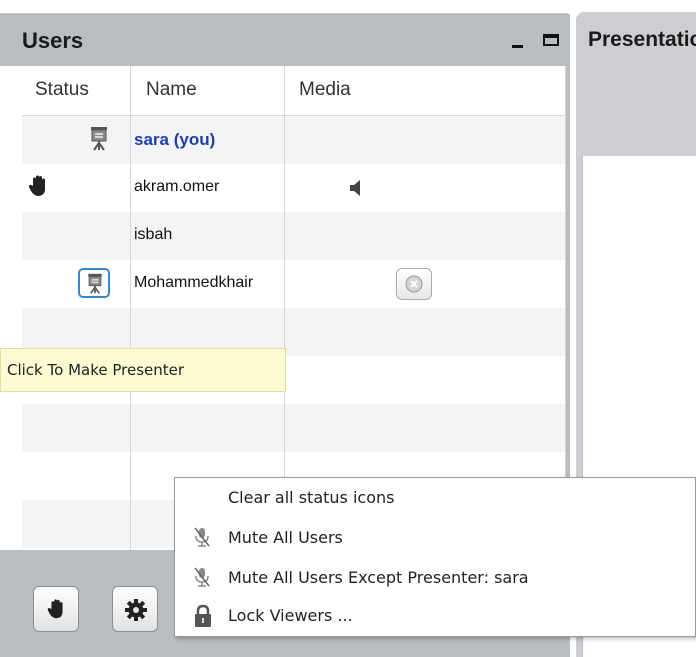 This screenshot has height=657, width=696. I want to click on user-name: isbah, so click(153, 234).